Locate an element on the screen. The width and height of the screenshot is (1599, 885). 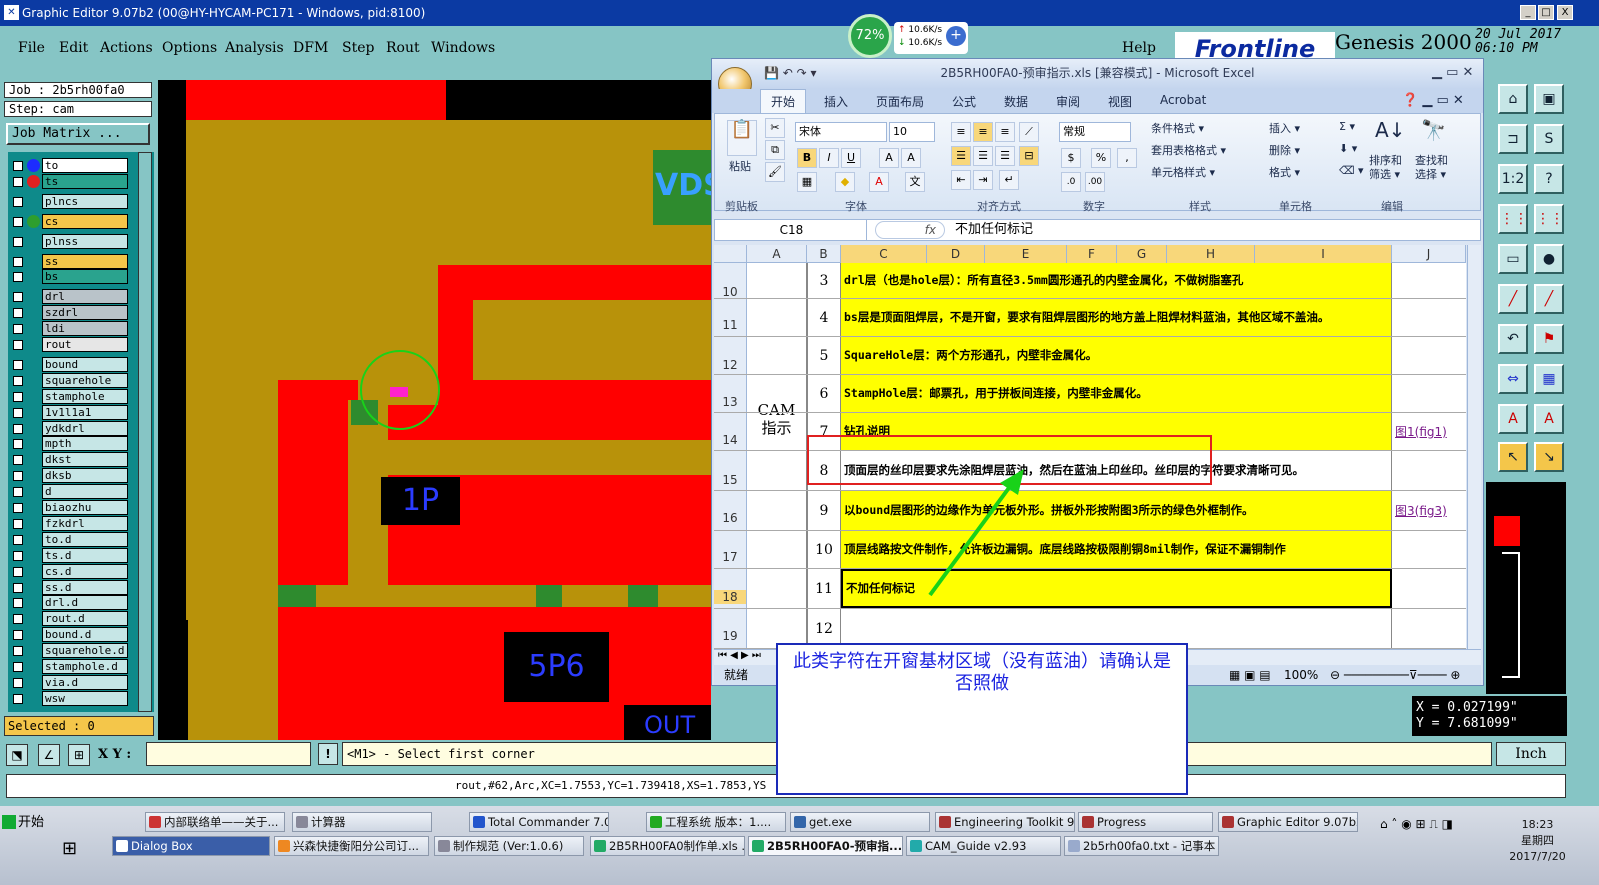
shapes-icon: ▦ is located at coordinates (1549, 379).